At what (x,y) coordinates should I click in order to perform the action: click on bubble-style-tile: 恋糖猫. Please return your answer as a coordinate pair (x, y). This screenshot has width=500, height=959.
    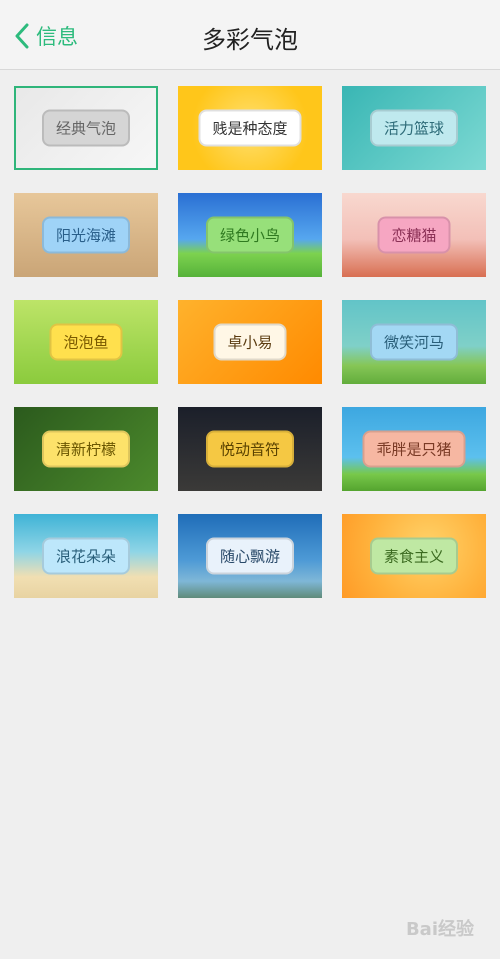
    Looking at the image, I should click on (414, 235).